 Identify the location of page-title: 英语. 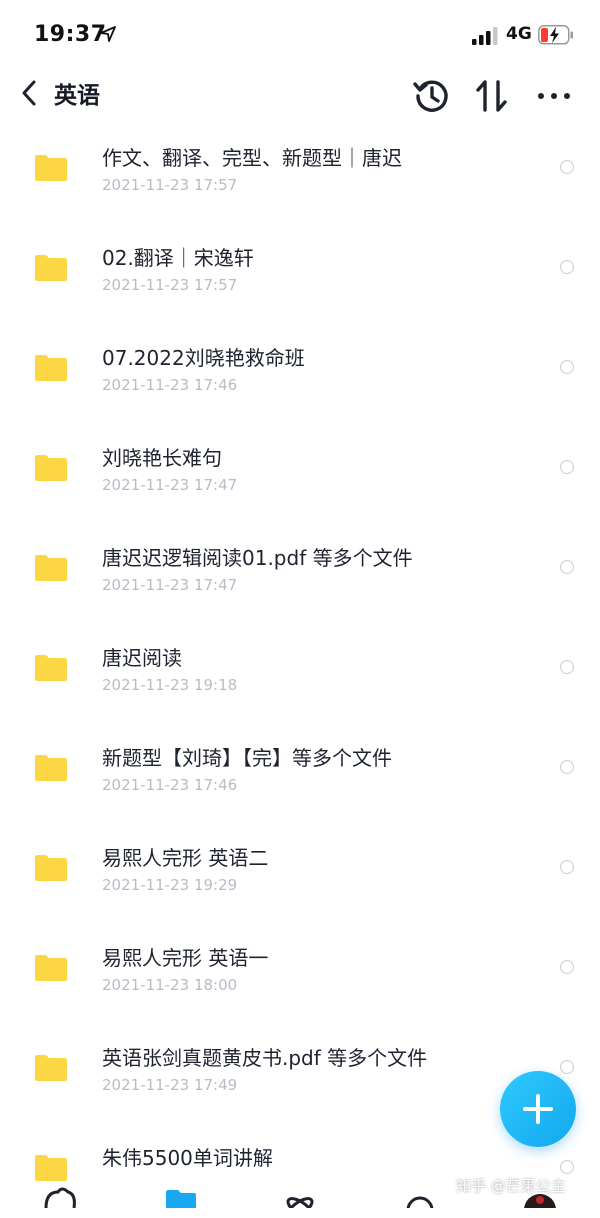
(77, 96).